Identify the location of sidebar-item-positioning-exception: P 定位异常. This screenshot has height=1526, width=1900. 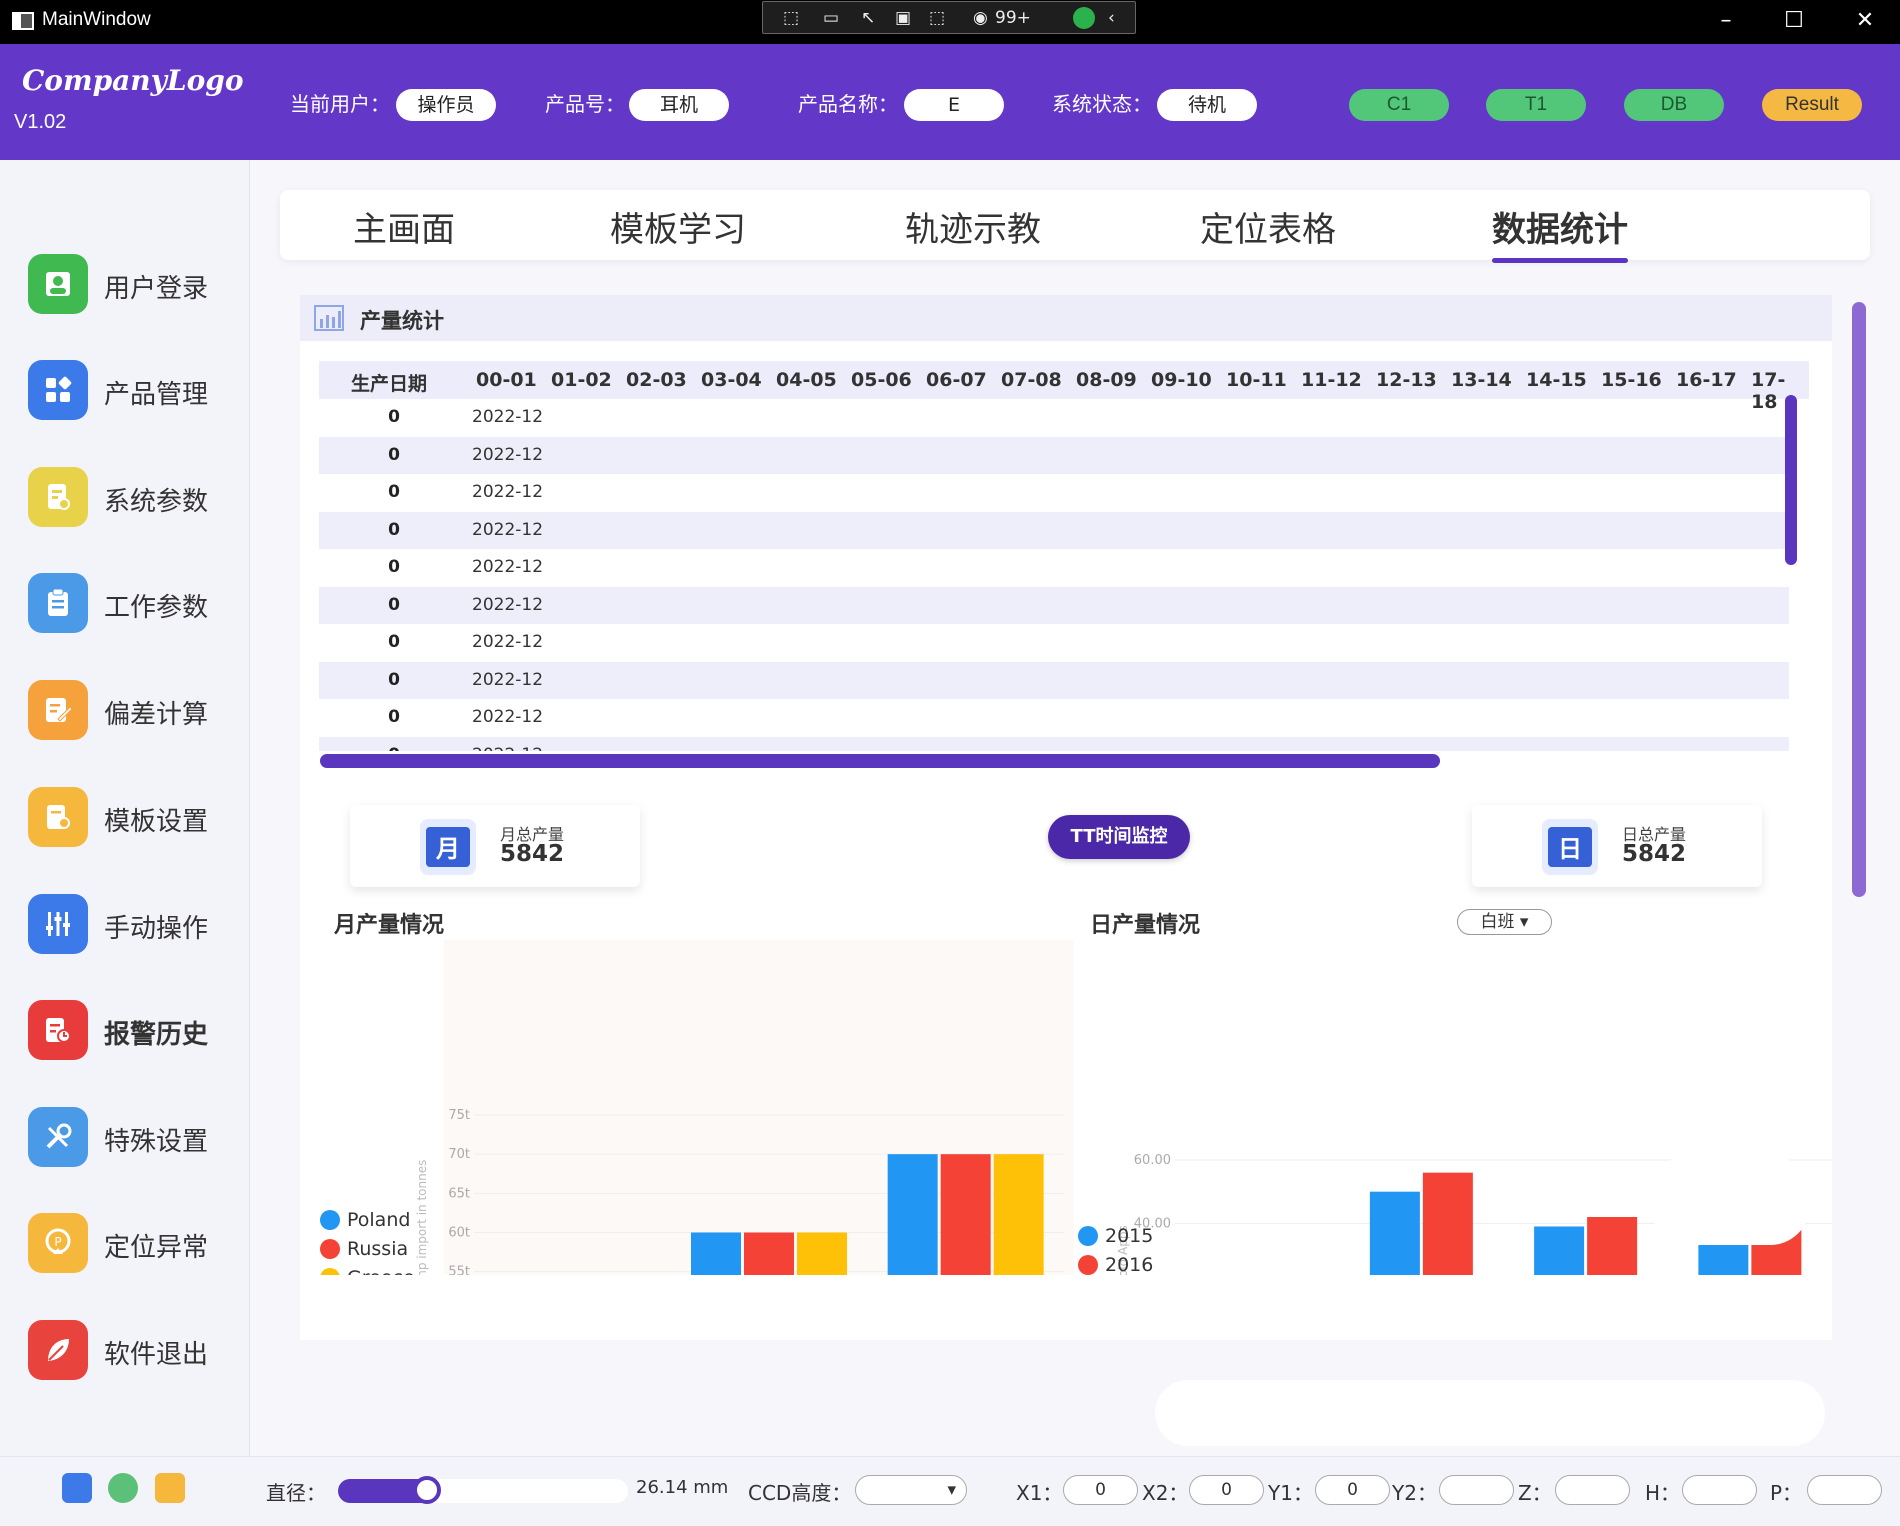
(138, 1244).